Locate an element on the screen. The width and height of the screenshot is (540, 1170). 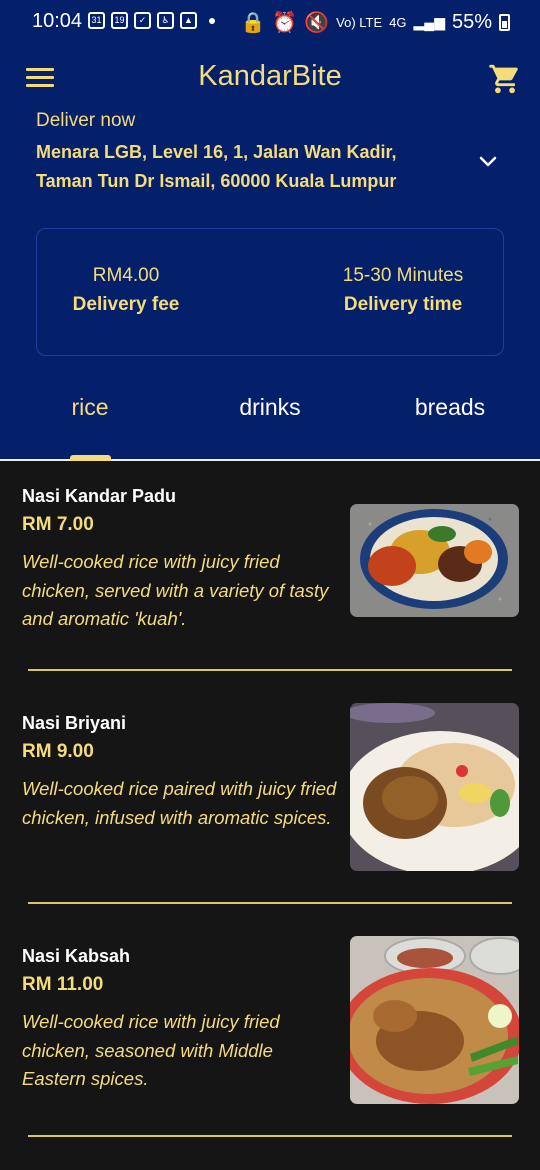
cart-icon is located at coordinates (505, 79).